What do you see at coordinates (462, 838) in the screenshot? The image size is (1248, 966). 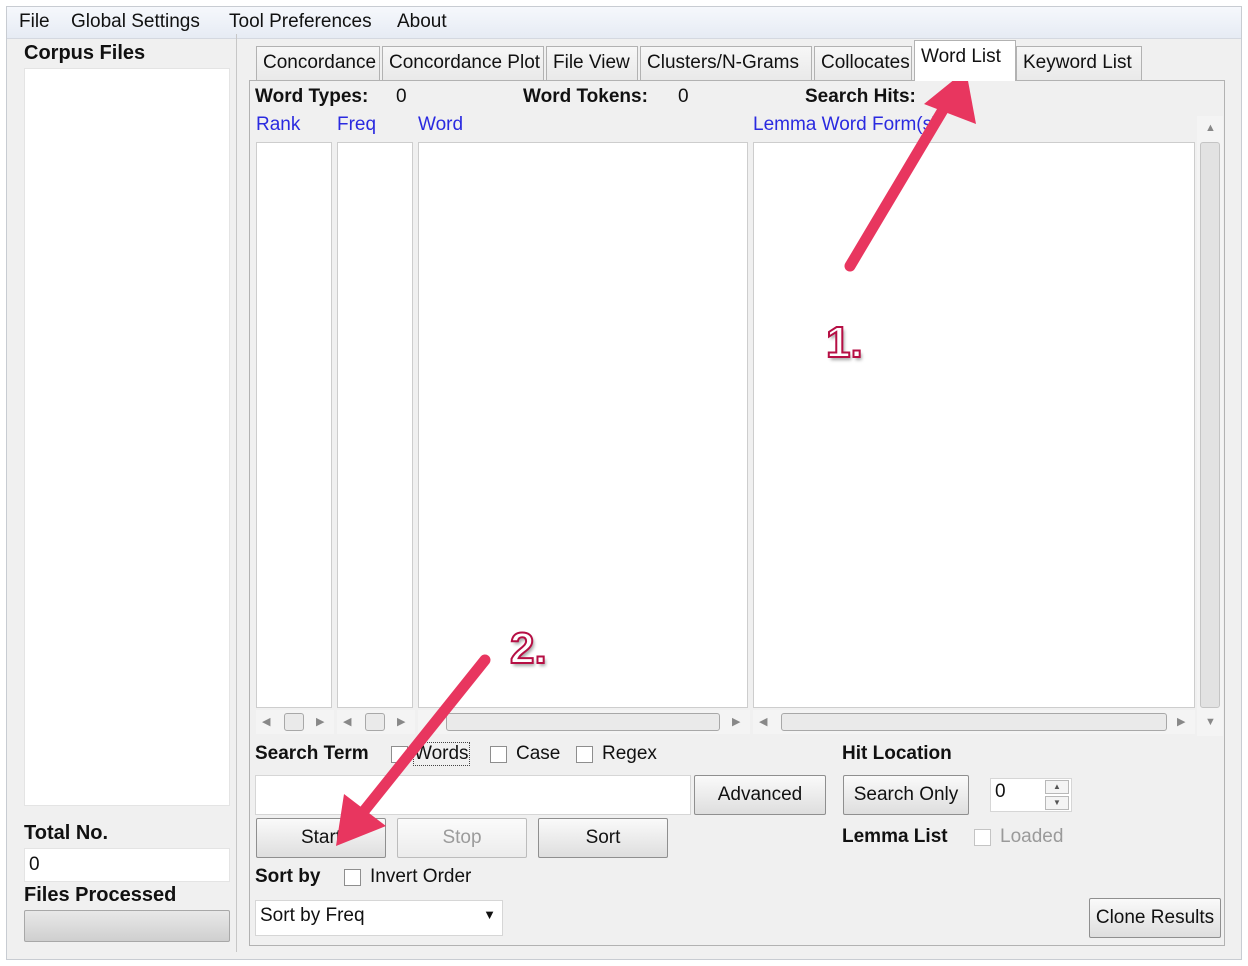 I see `stop-button: Stop` at bounding box center [462, 838].